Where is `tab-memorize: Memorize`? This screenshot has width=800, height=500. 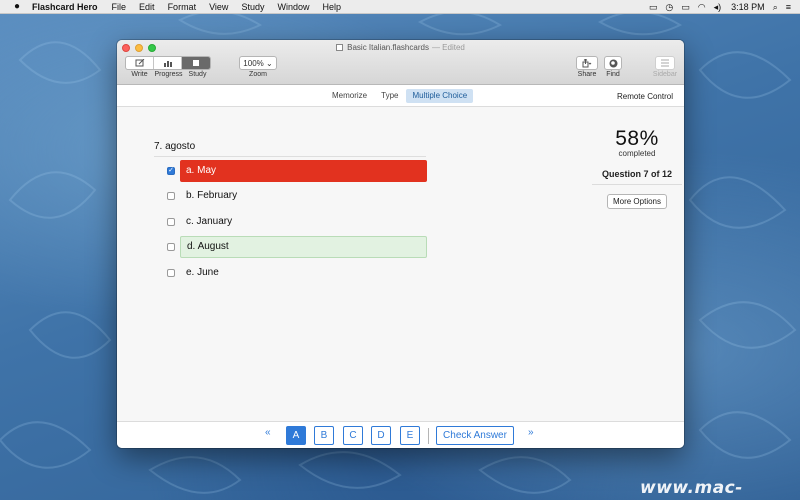
tab-memorize: Memorize is located at coordinates (349, 96).